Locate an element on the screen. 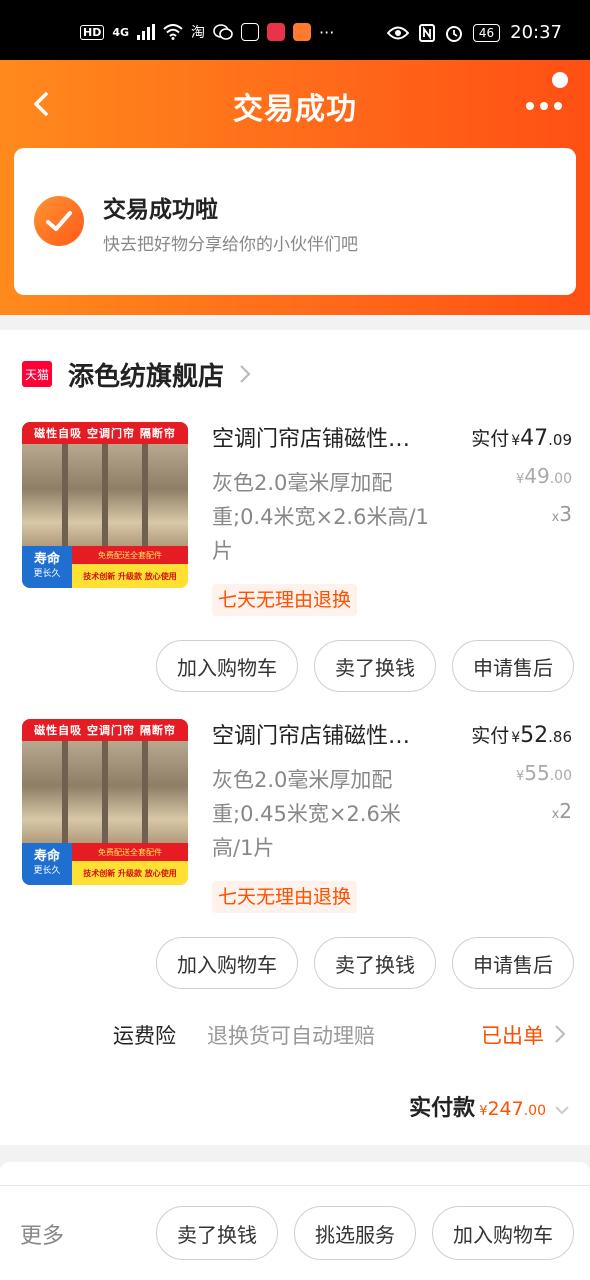 The image size is (590, 1280). chevron-down-icon is located at coordinates (562, 1110).